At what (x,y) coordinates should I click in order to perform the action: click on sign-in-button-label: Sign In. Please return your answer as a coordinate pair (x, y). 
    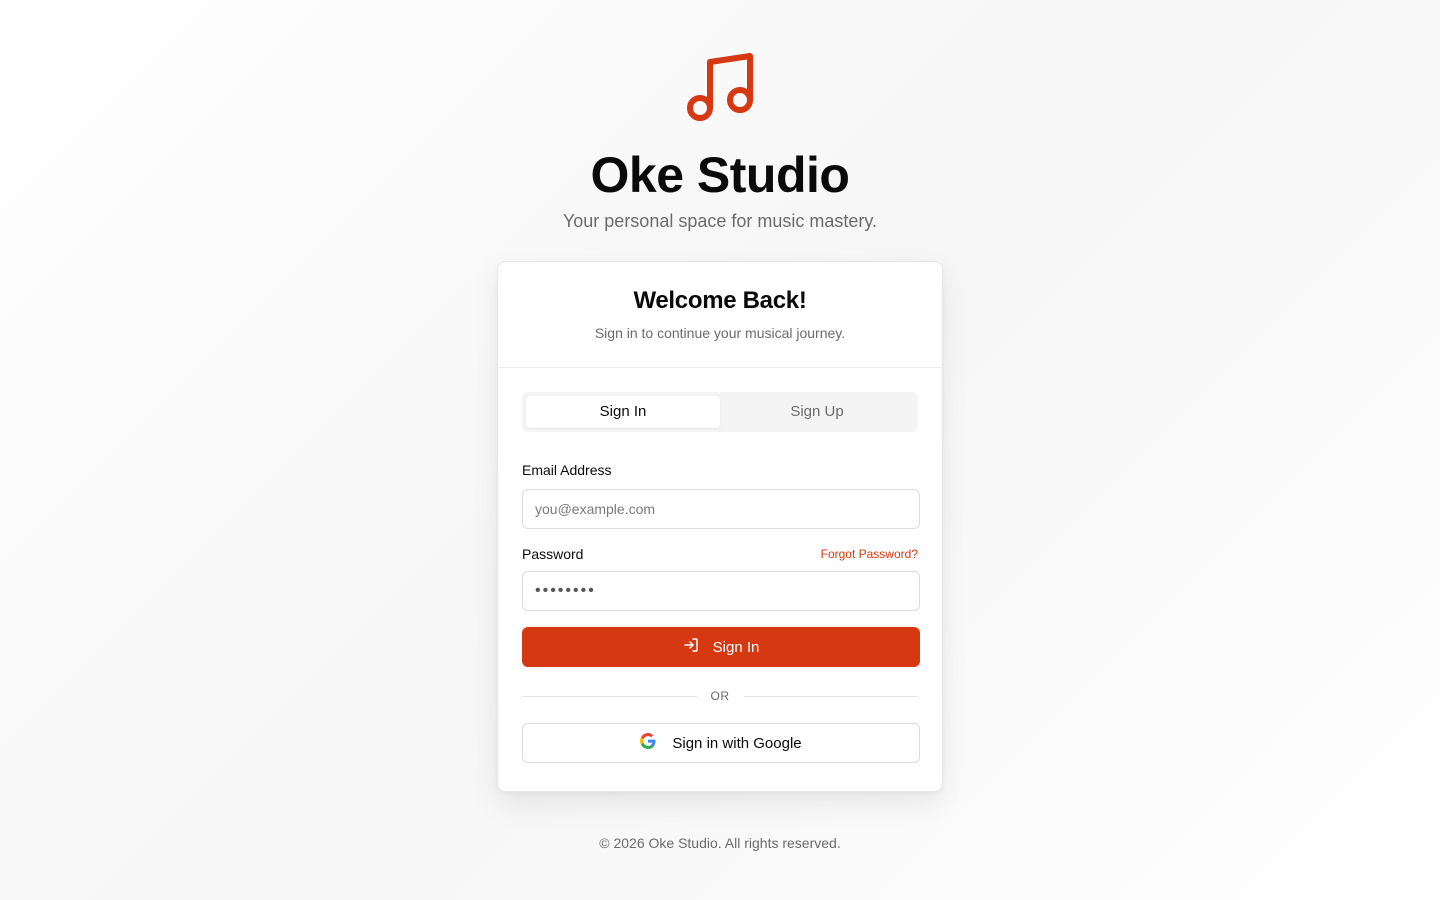
    Looking at the image, I should click on (736, 647).